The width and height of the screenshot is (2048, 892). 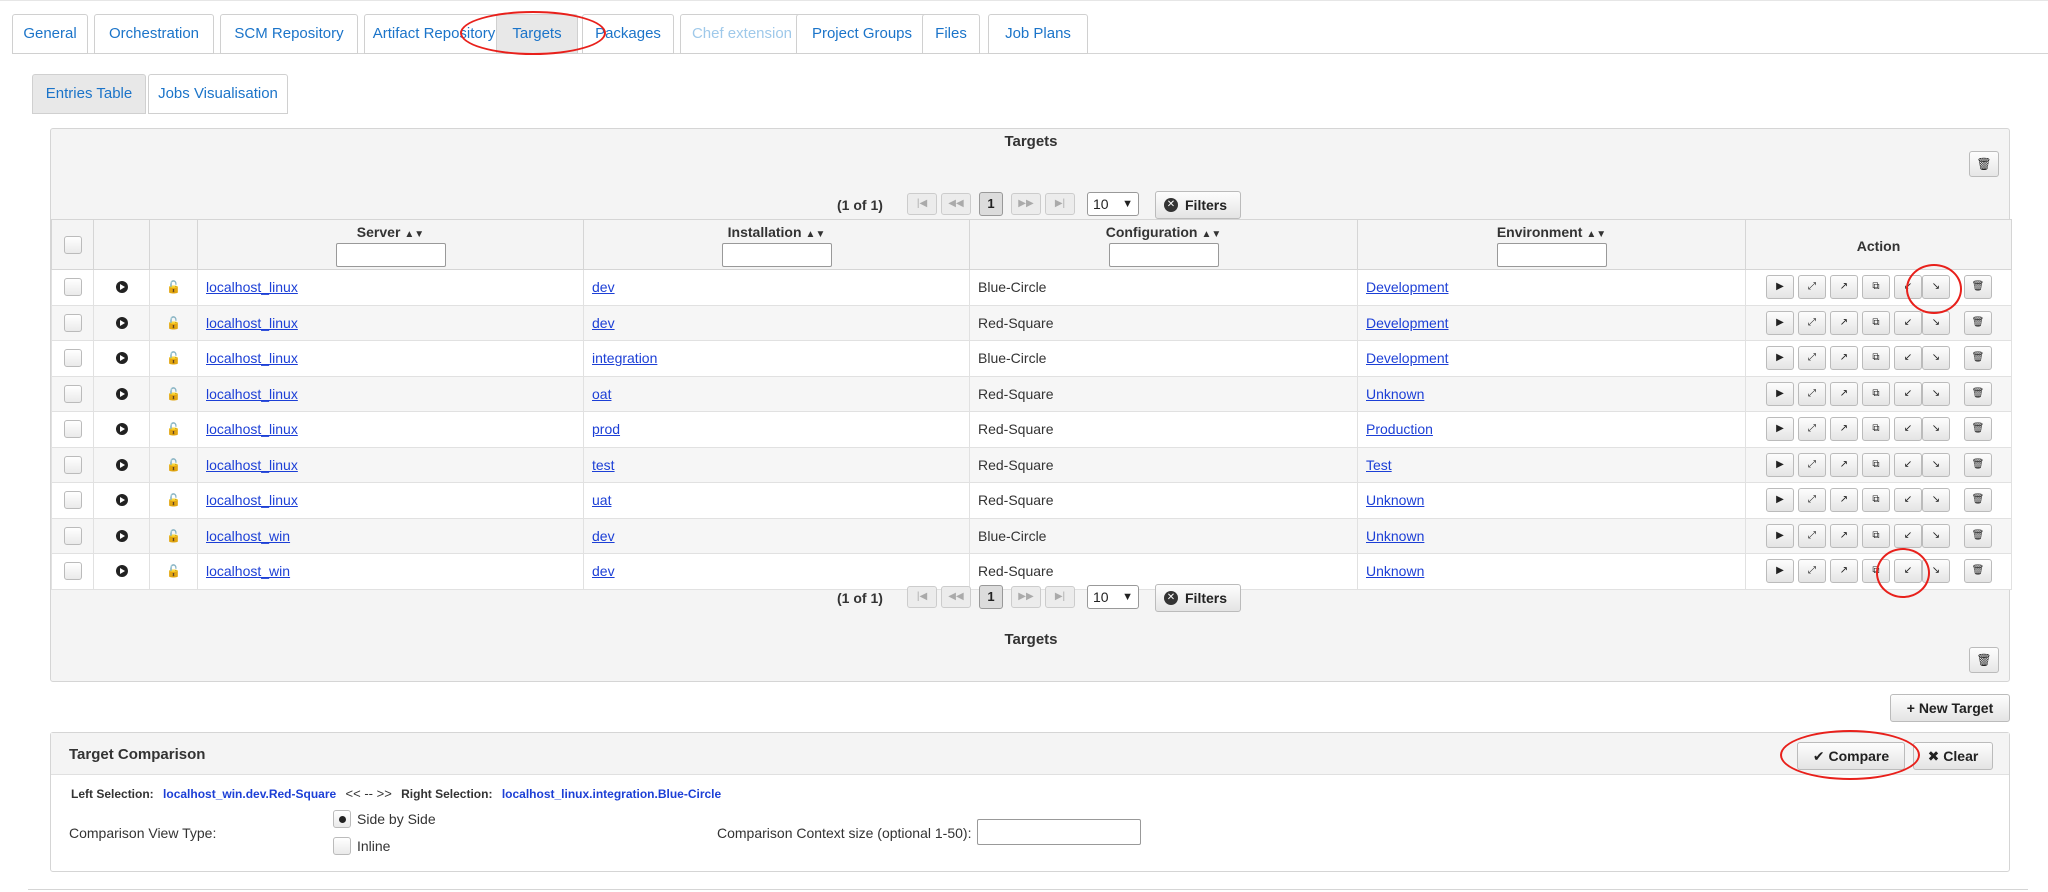 What do you see at coordinates (89, 94) in the screenshot?
I see `tab-entries-table: Entries Table` at bounding box center [89, 94].